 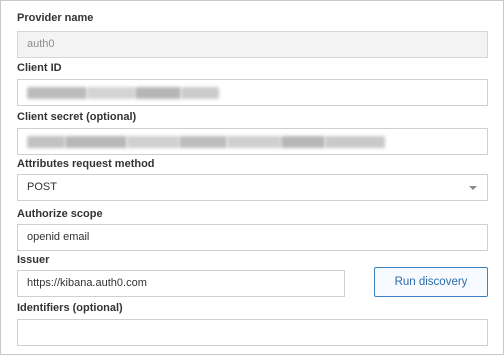 What do you see at coordinates (181, 283) in the screenshot?
I see `issuer-field: https://kibana.auth0.com` at bounding box center [181, 283].